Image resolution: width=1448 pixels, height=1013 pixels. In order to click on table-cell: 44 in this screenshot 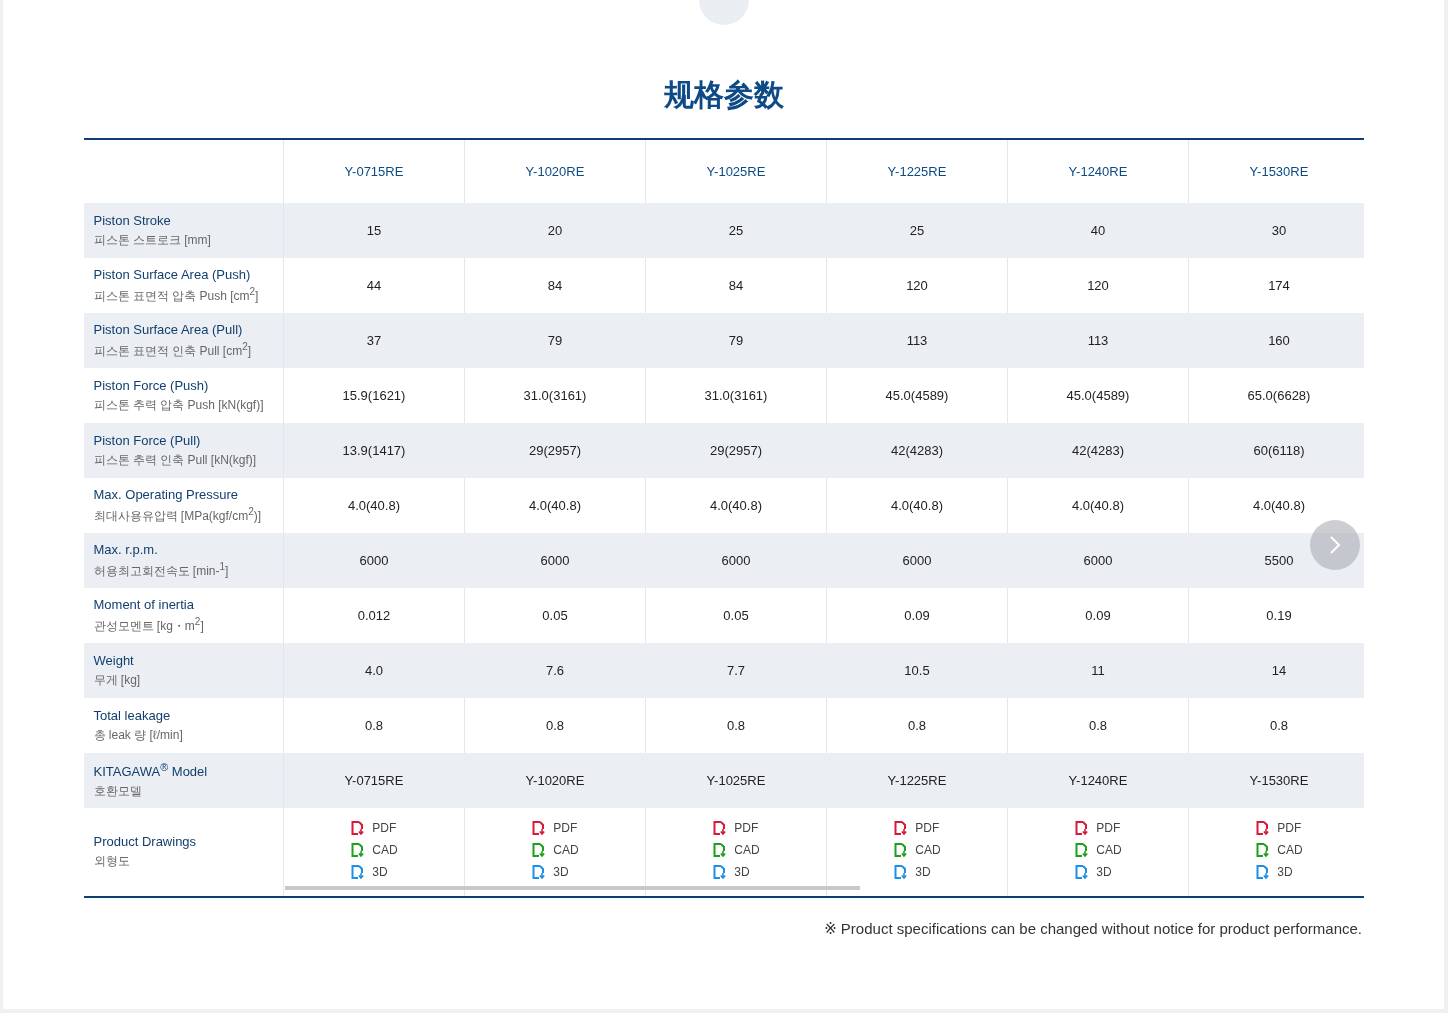, I will do `click(374, 285)`.